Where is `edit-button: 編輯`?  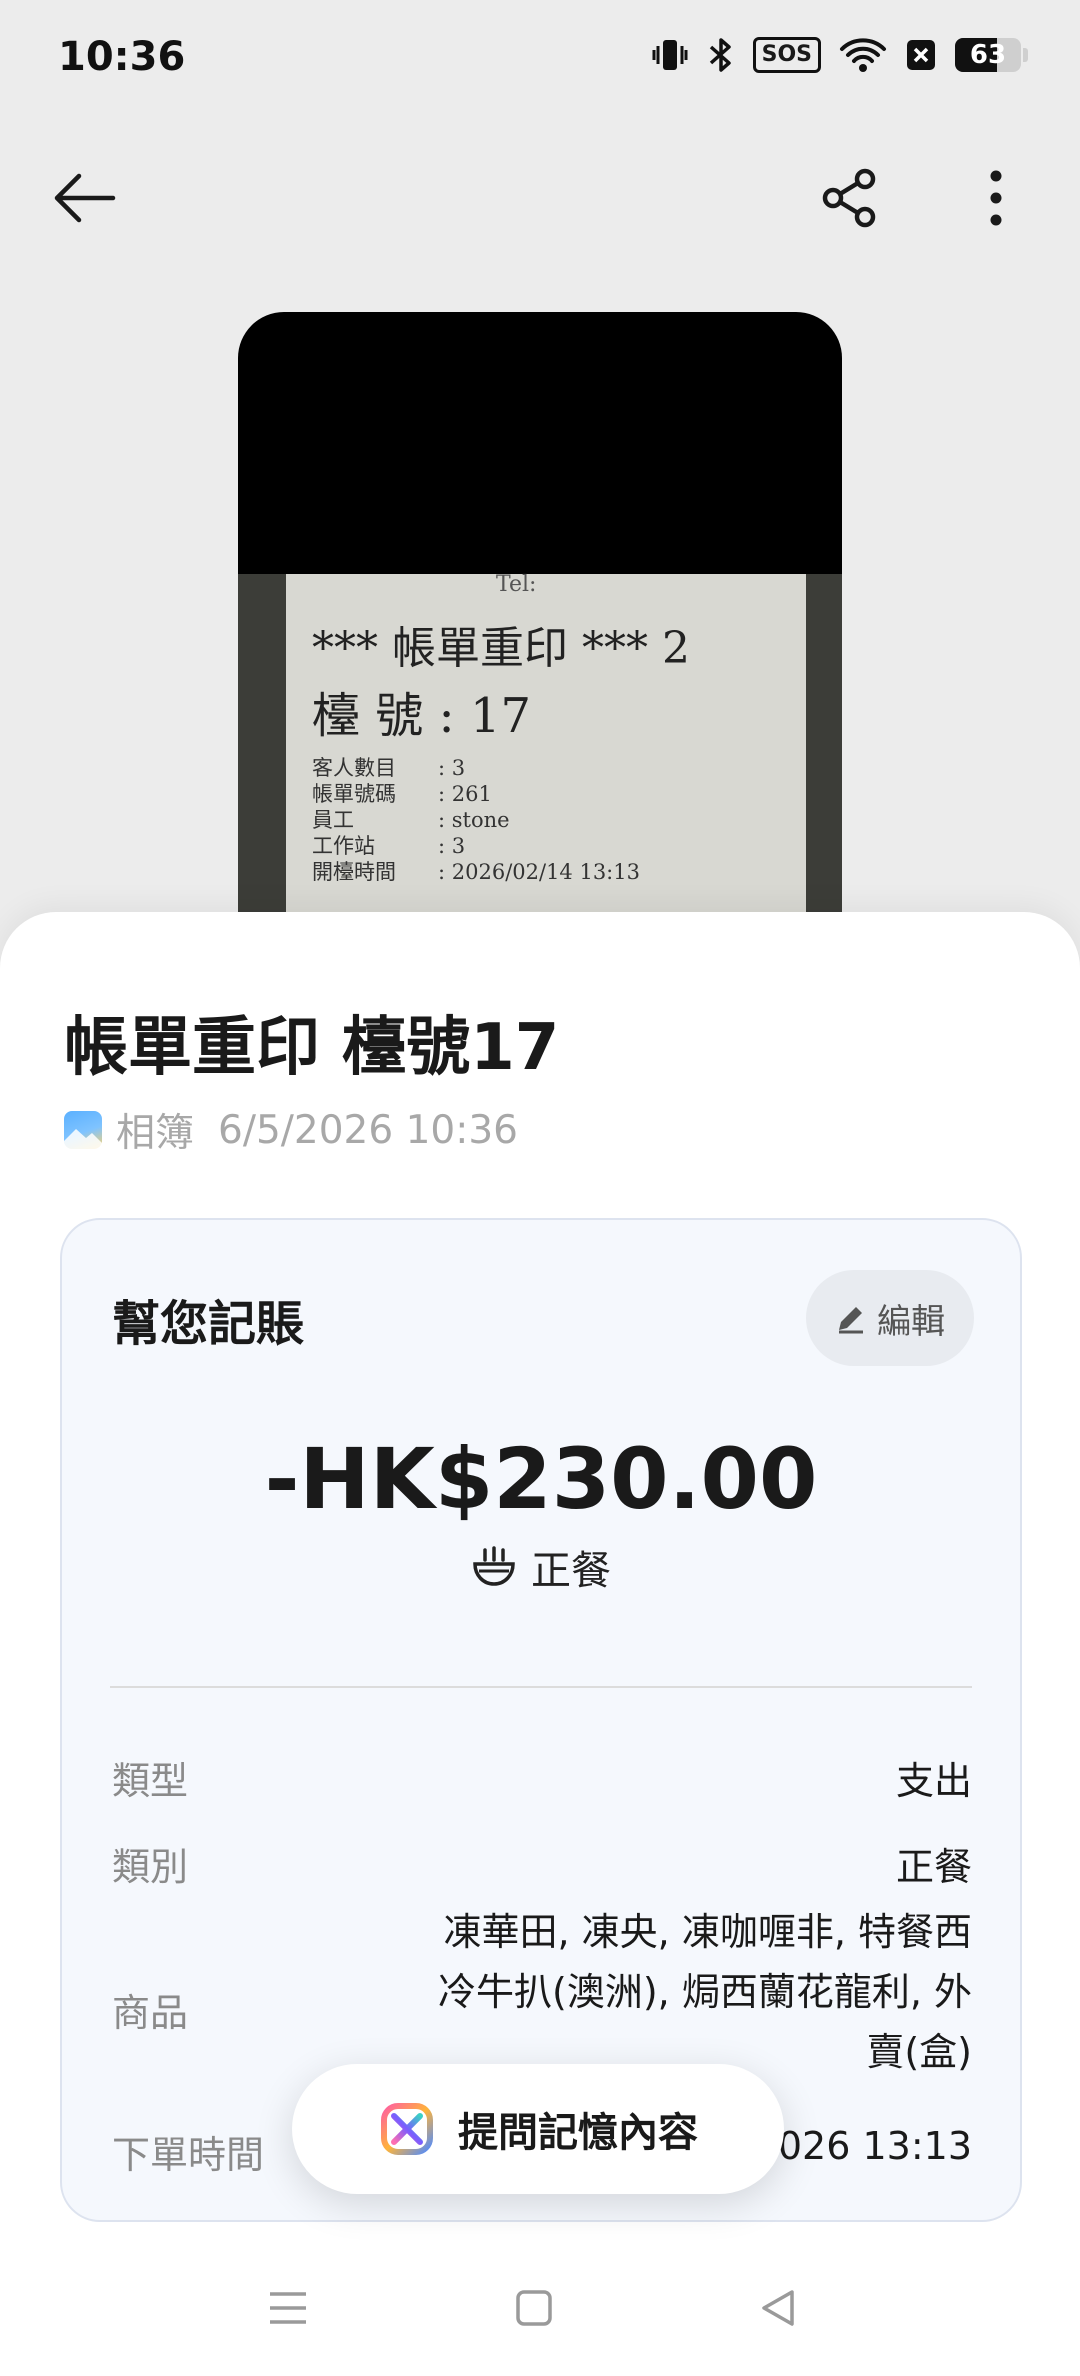 edit-button: 編輯 is located at coordinates (890, 1318).